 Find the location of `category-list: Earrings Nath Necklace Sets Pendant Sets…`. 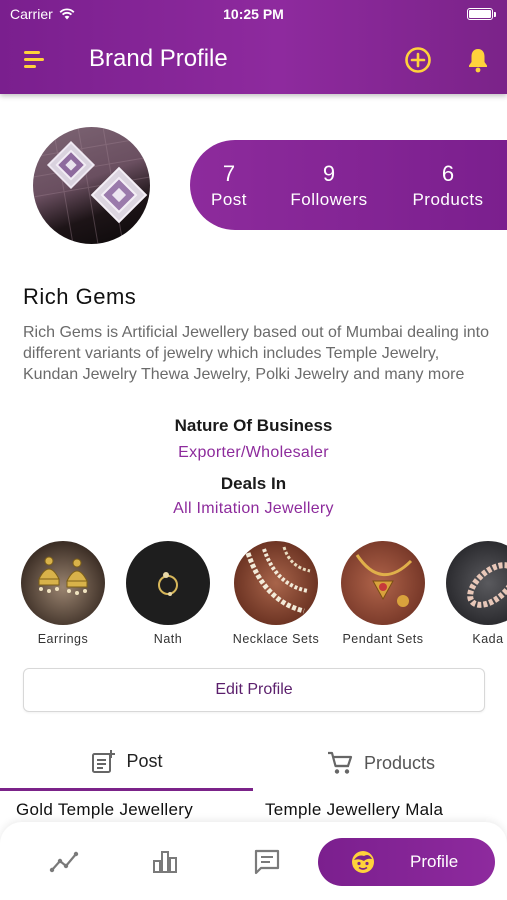

category-list: Earrings Nath Necklace Sets Pendant Sets… is located at coordinates (253, 596).